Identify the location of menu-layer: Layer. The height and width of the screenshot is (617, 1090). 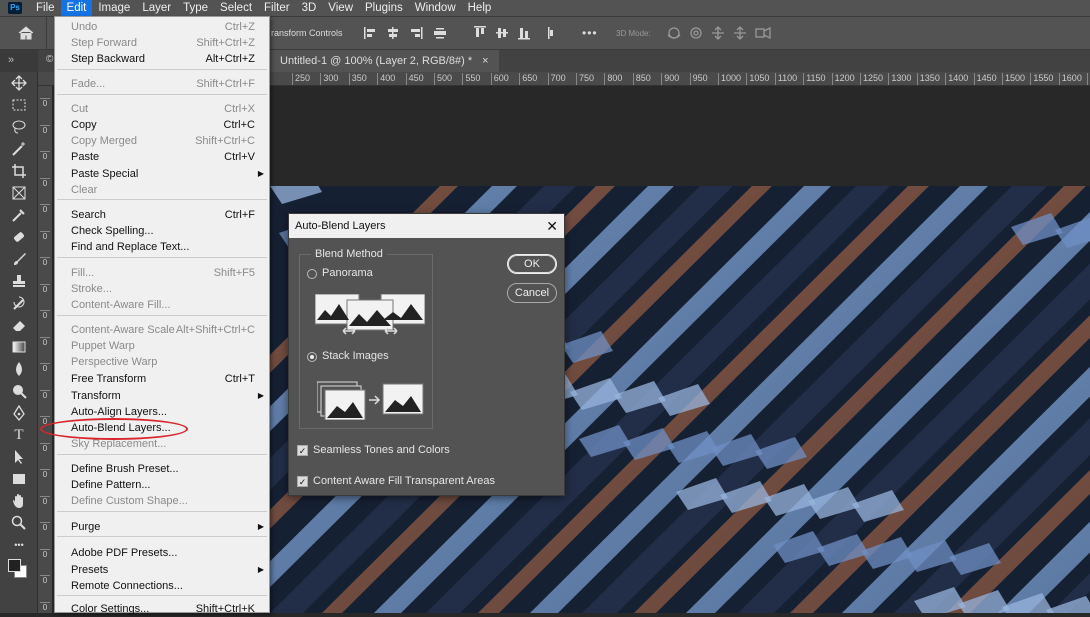
(156, 8).